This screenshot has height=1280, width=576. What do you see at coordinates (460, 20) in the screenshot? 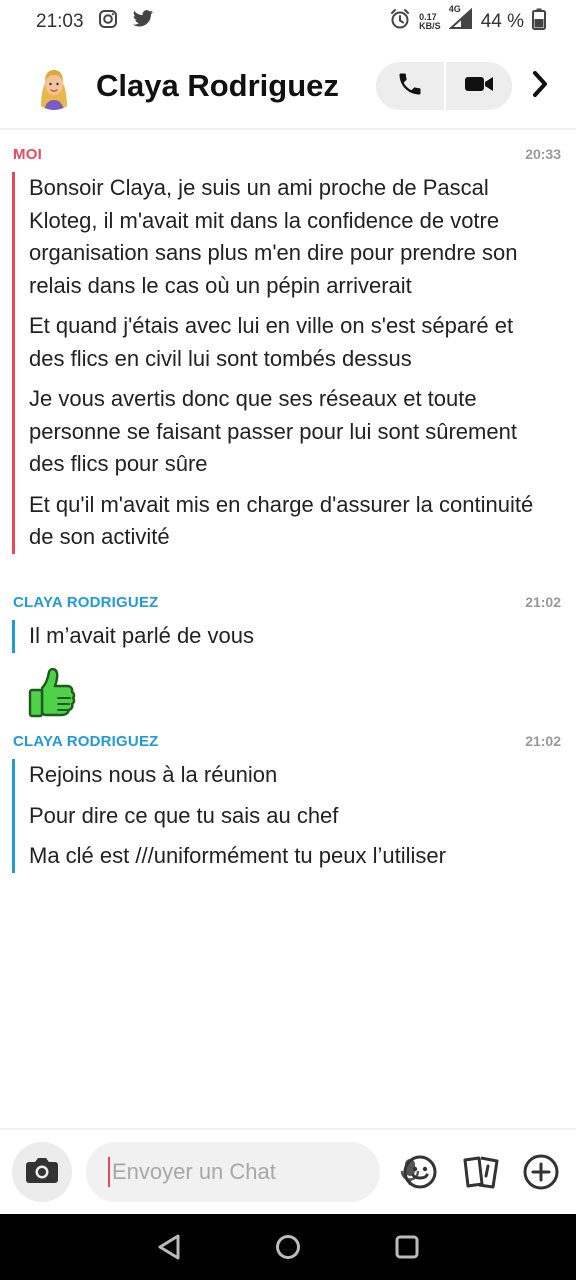
I see `signal-icon: 4G` at bounding box center [460, 20].